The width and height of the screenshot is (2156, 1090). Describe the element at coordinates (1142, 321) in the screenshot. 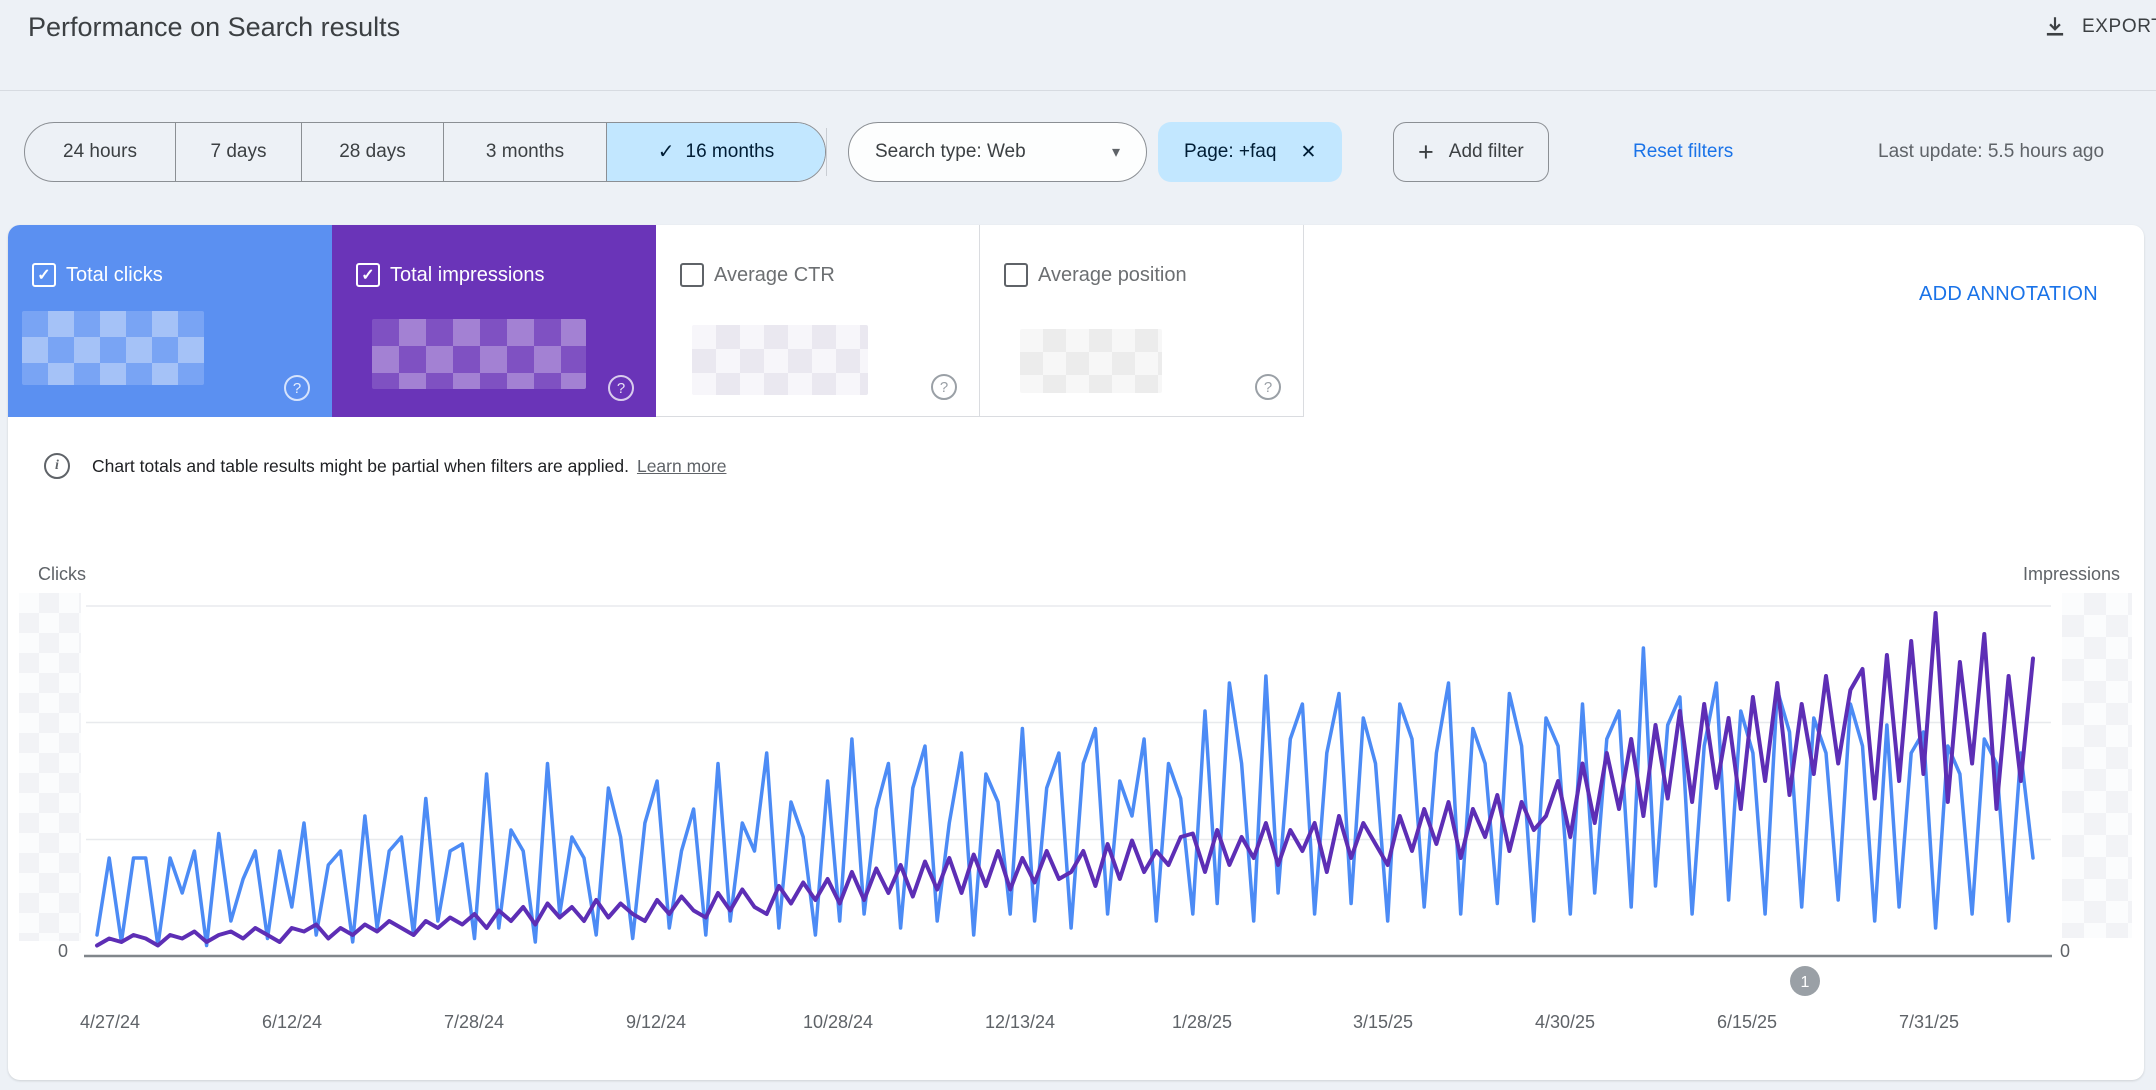

I see `metric-card-average-position: Average position ?` at that location.